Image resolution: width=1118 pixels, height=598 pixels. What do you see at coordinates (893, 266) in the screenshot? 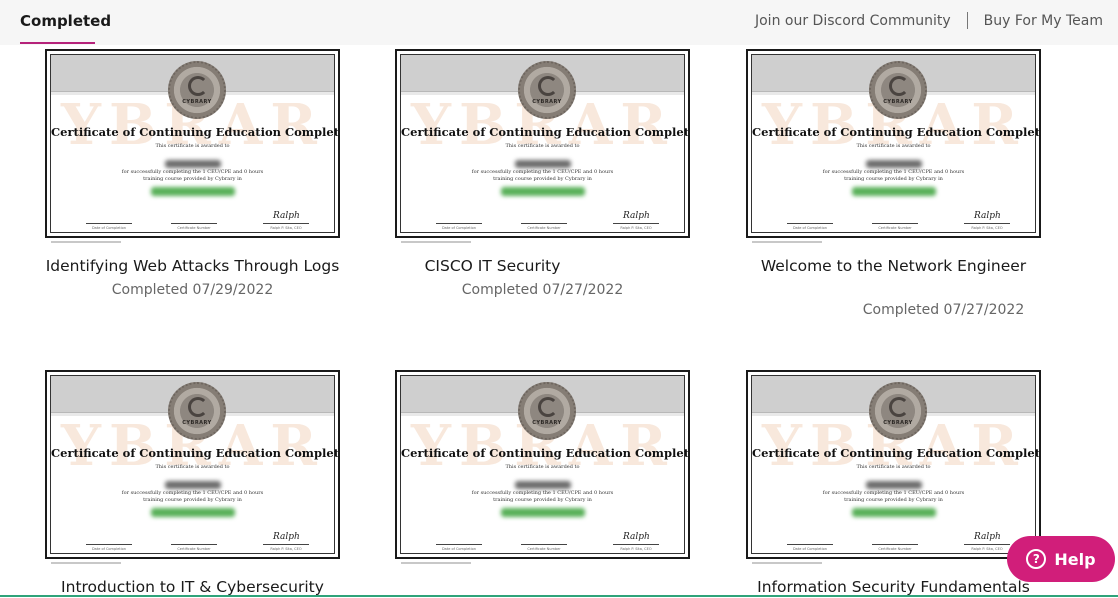
I see `course-title: Welcome to the Network Engineer` at bounding box center [893, 266].